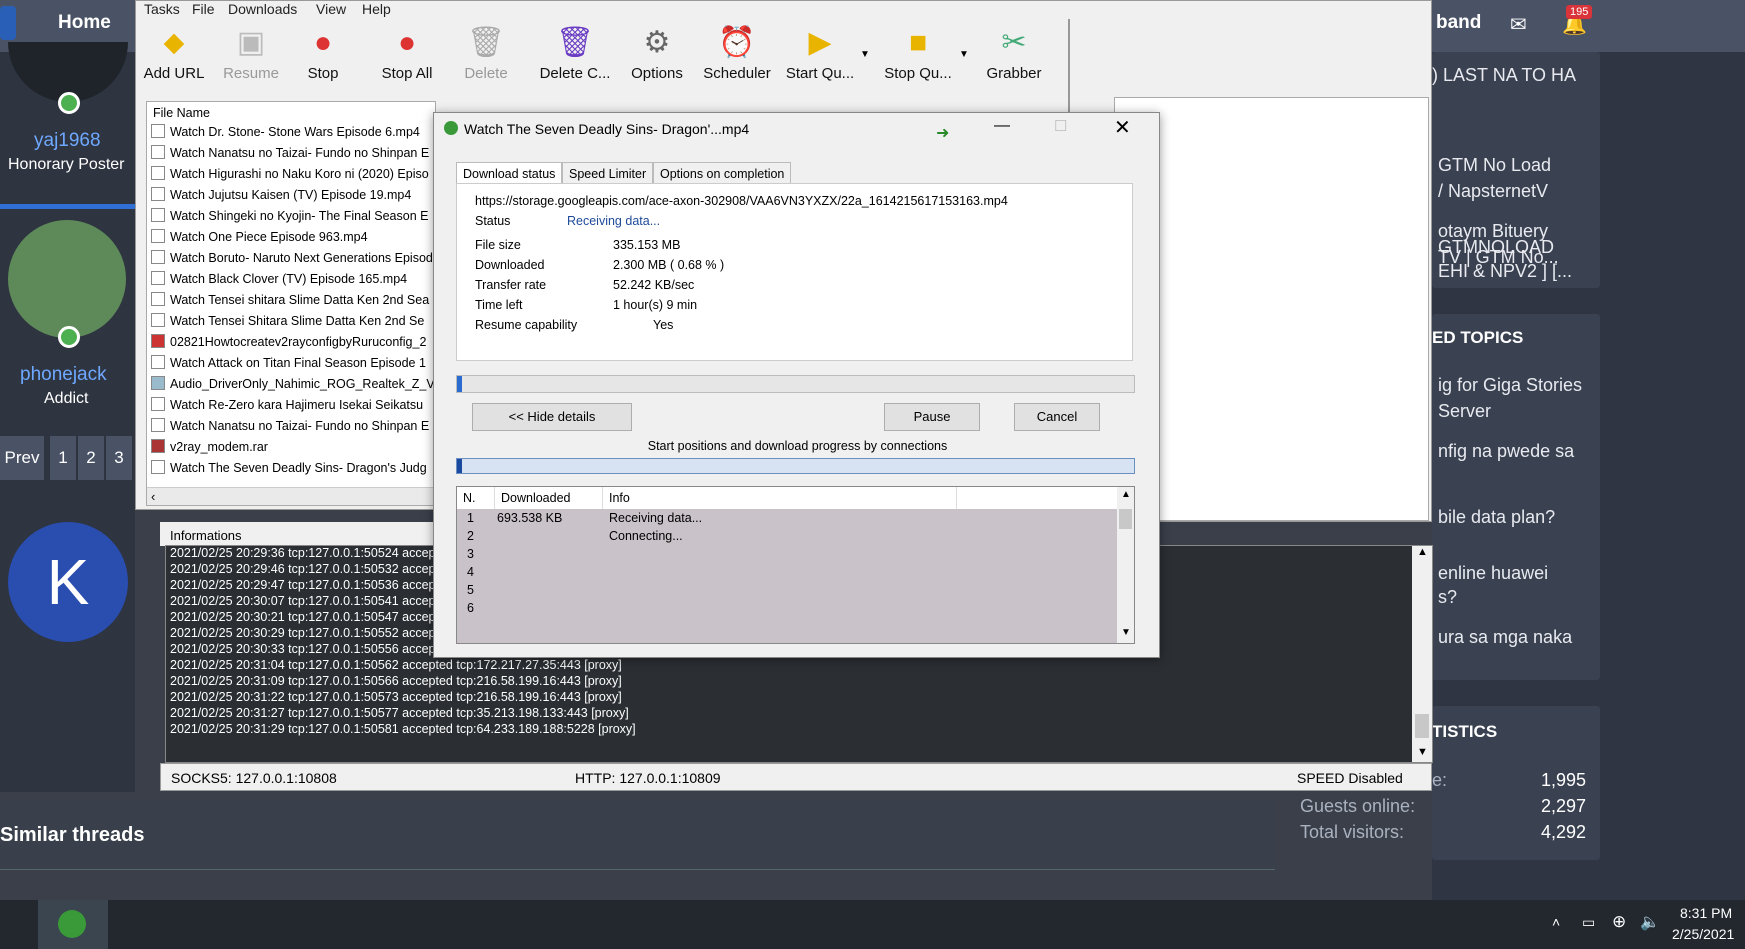  What do you see at coordinates (1494, 165) in the screenshot?
I see `thread-link: GTM No Load` at bounding box center [1494, 165].